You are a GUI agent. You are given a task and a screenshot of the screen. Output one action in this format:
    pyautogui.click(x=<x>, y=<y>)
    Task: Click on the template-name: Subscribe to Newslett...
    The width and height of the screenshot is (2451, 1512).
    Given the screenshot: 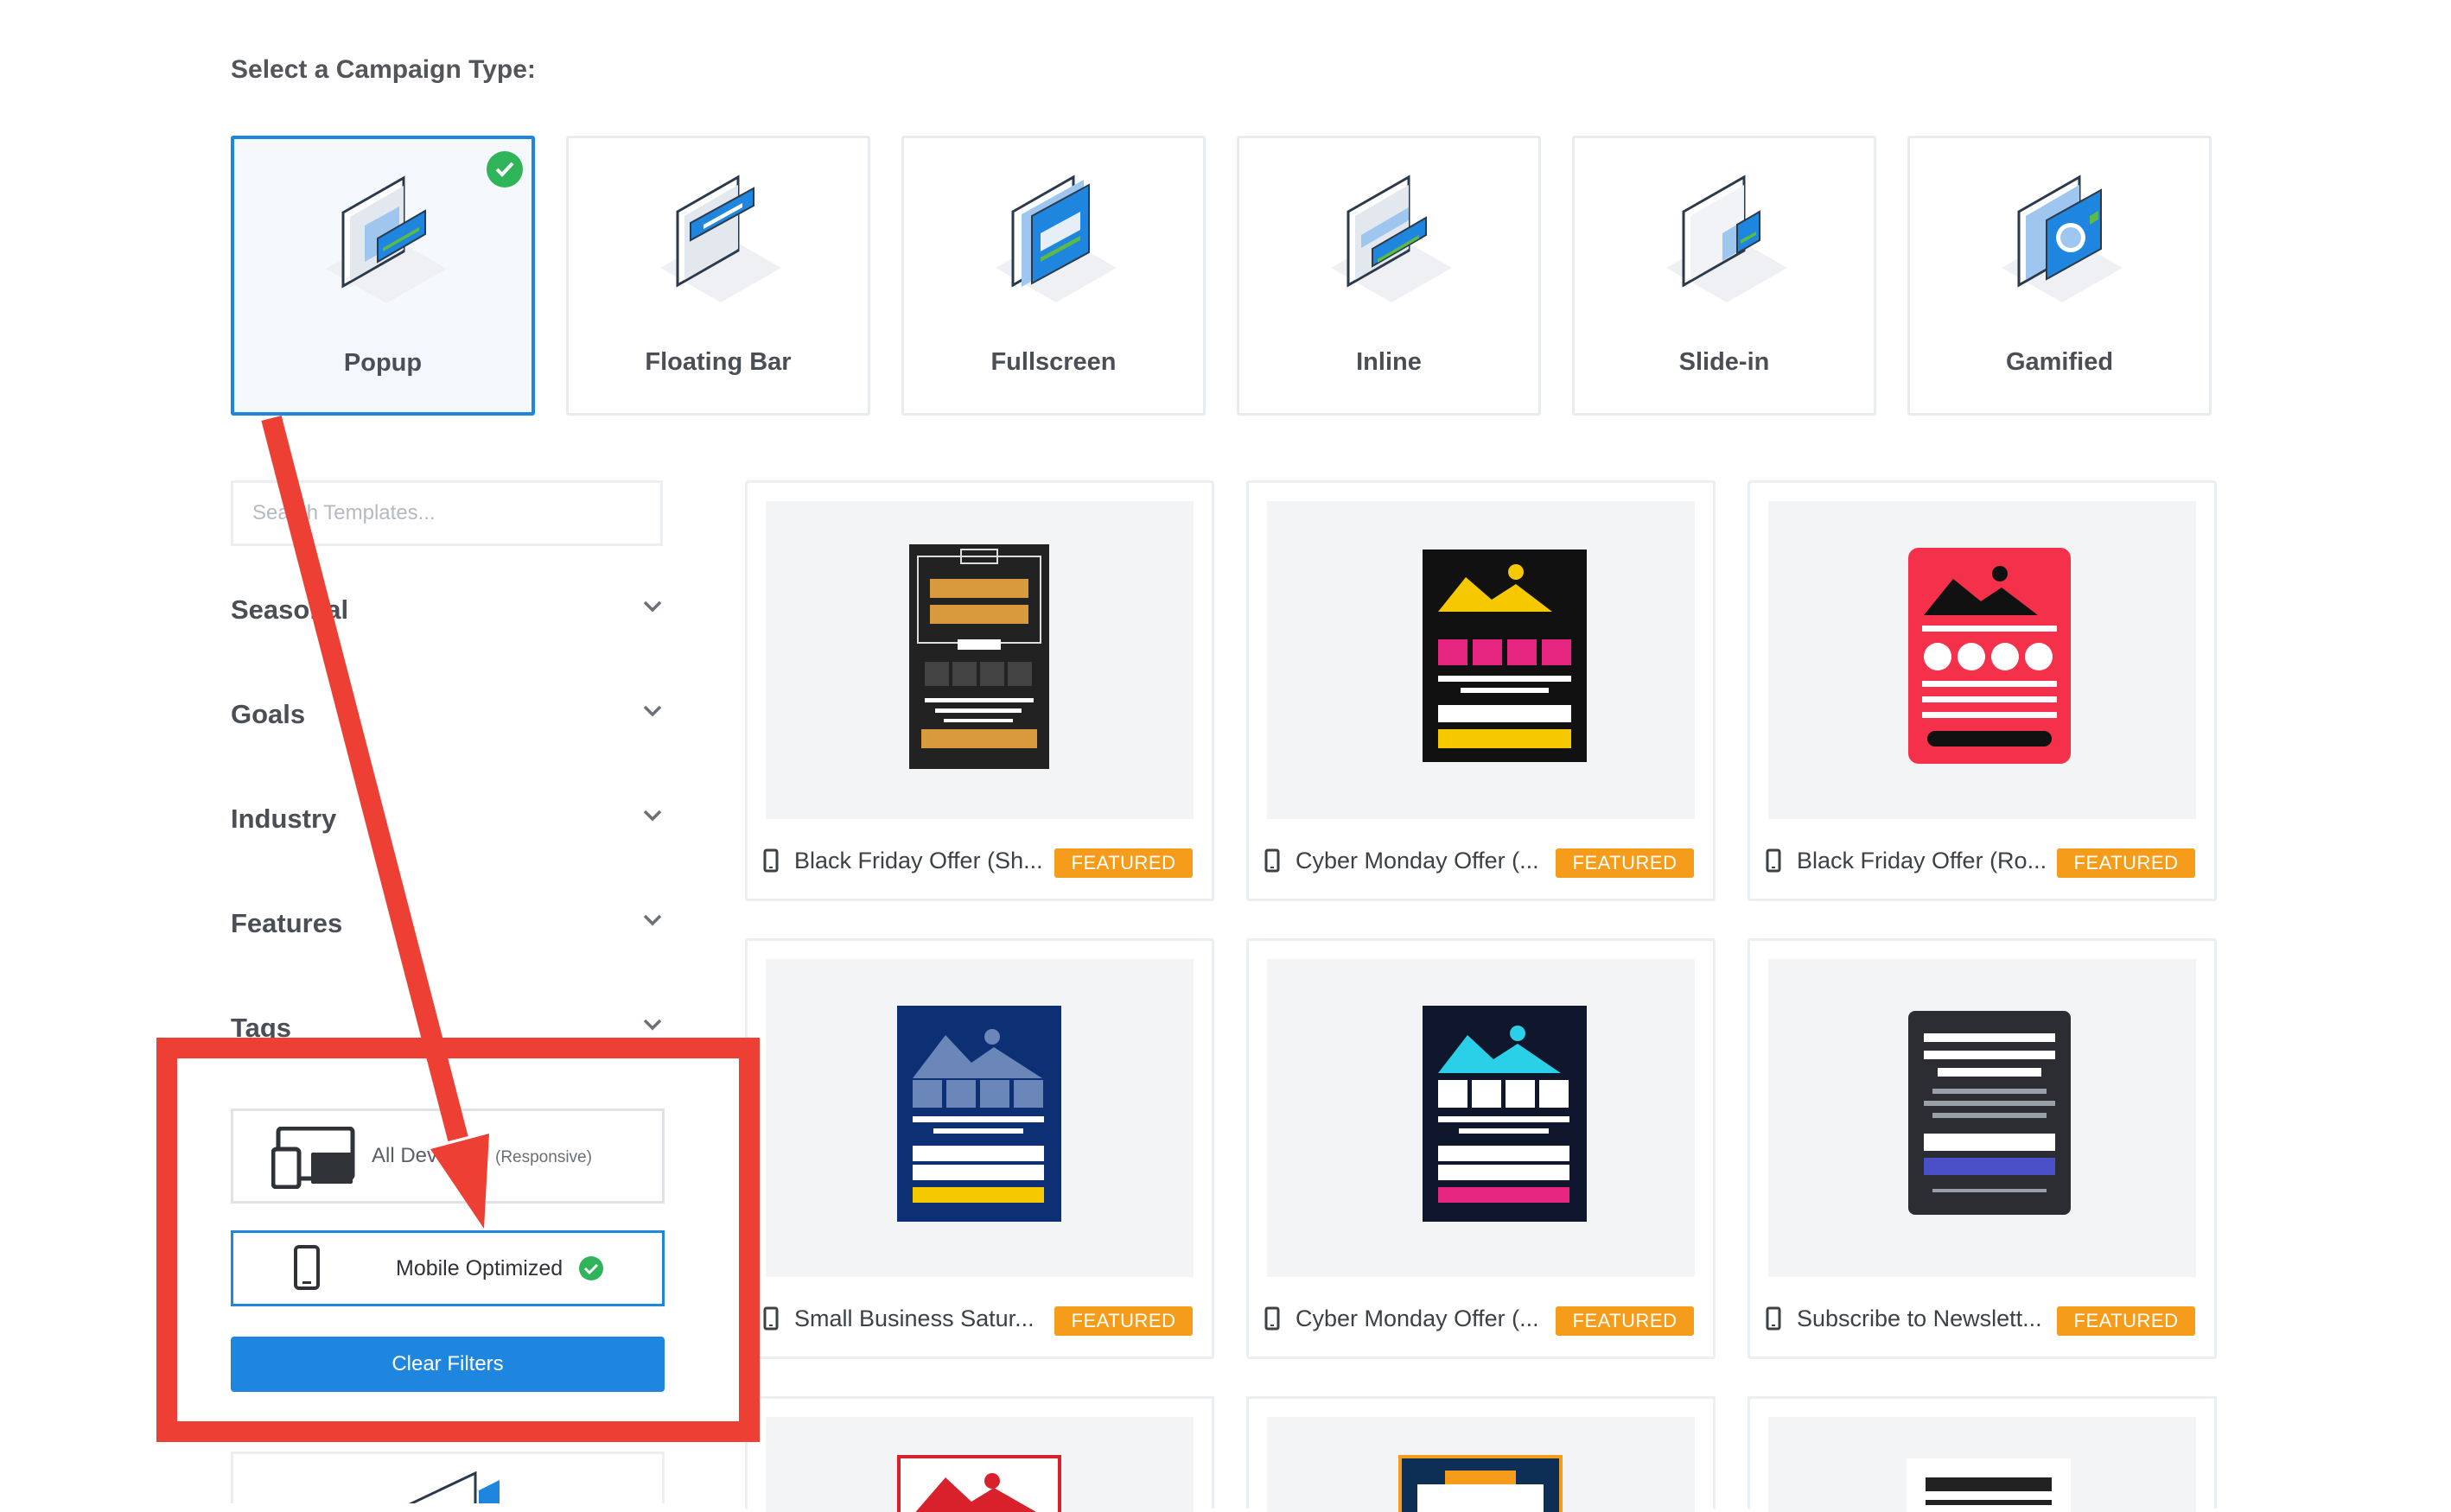 What is the action you would take?
    pyautogui.click(x=1919, y=1318)
    